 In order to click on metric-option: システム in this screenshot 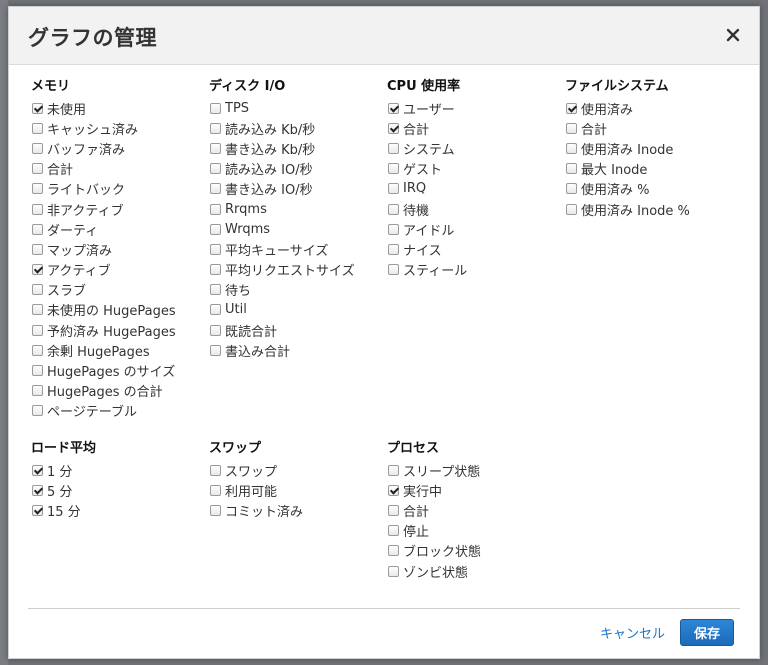, I will do `click(474, 148)`.